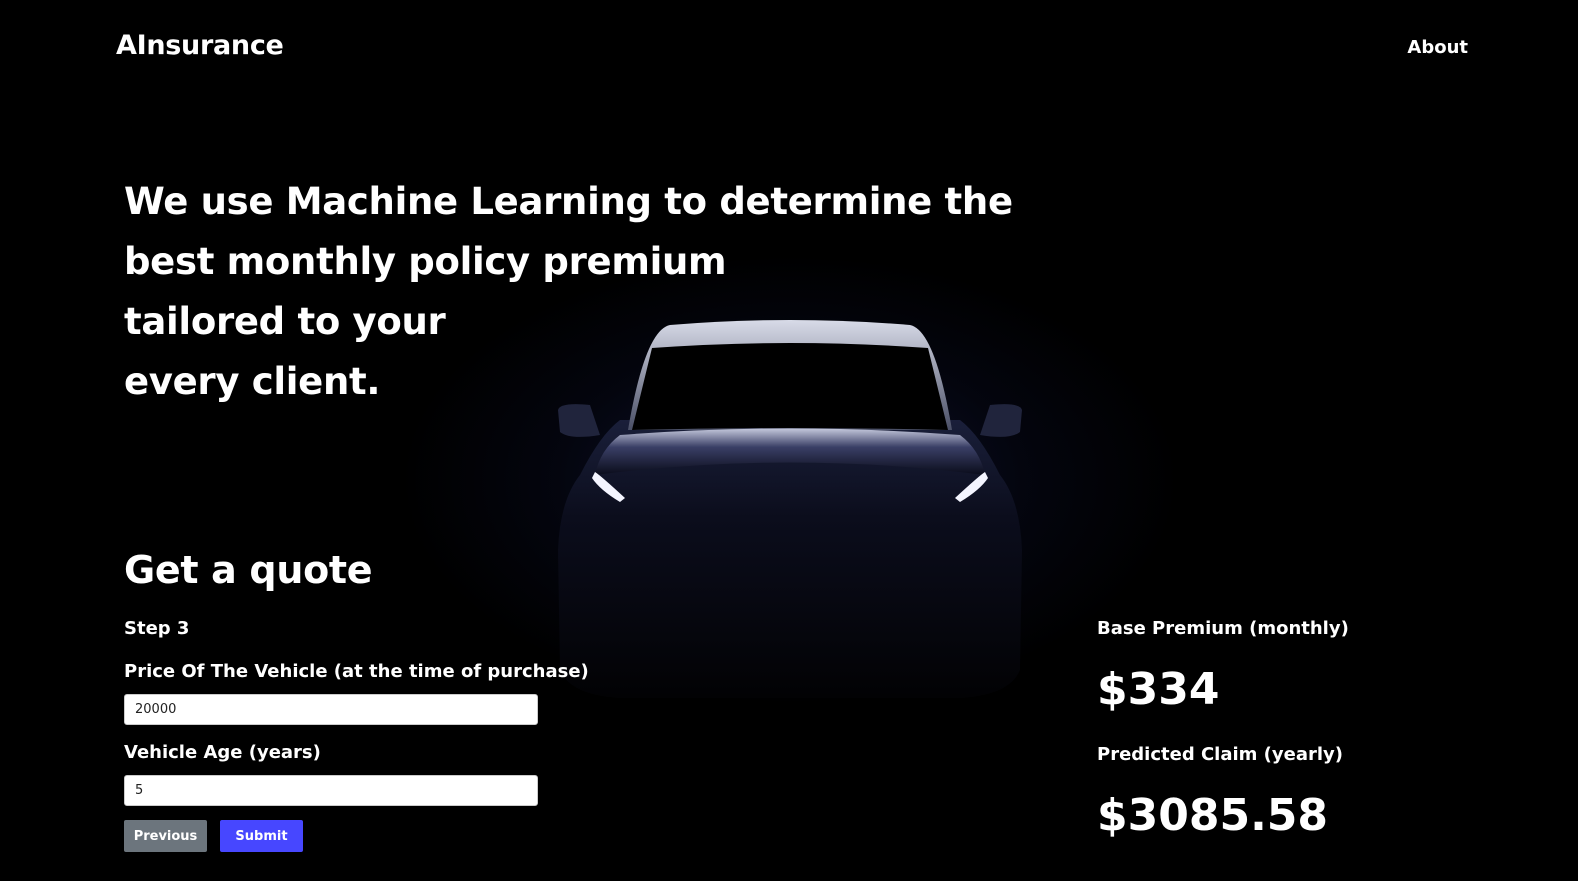  Describe the element at coordinates (425, 261) in the screenshot. I see `hero-line: best monthly policy premium` at that location.